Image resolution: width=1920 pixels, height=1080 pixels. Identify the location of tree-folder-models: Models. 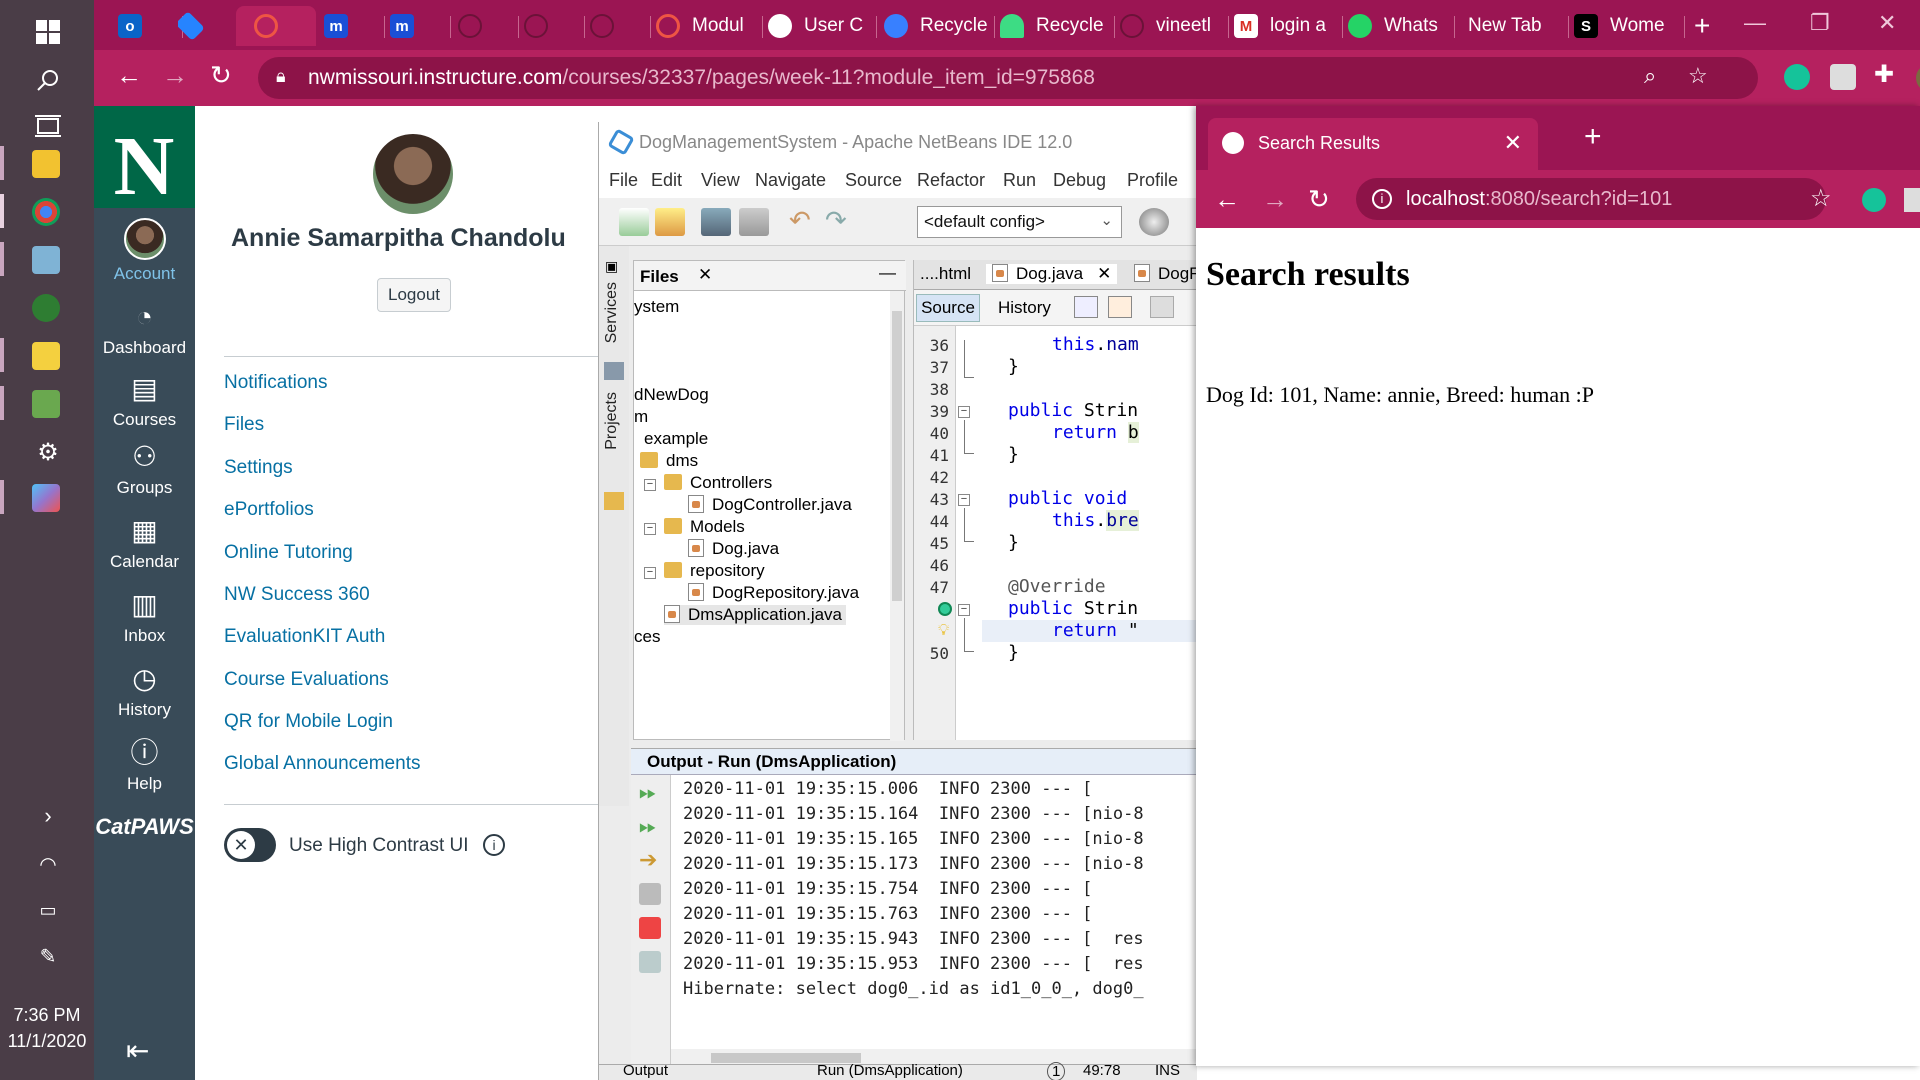
(704, 527).